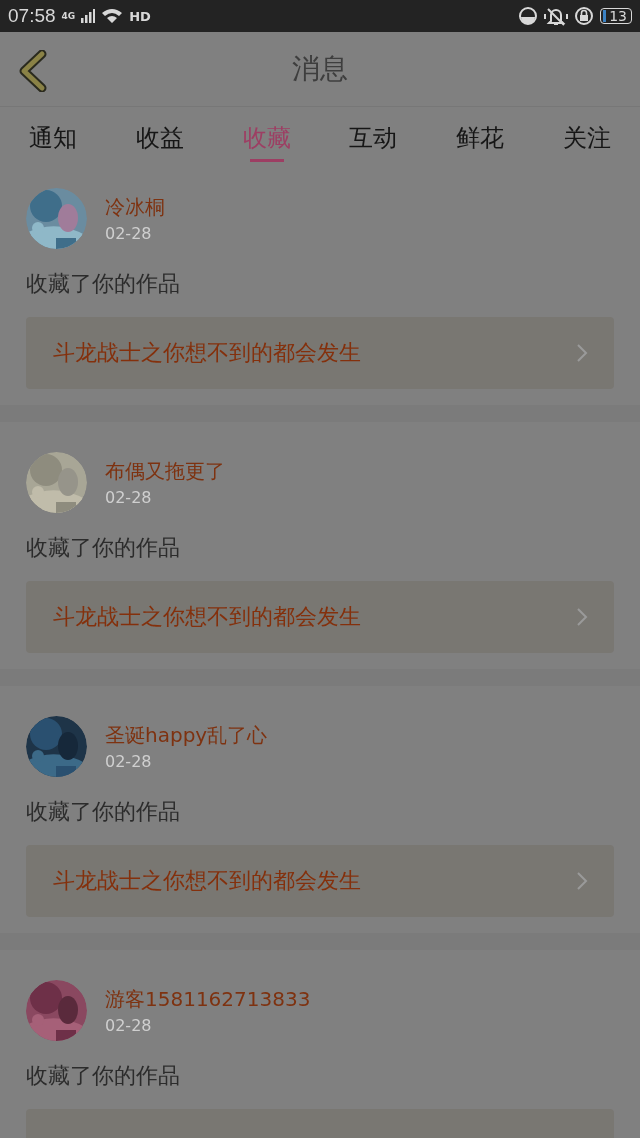  I want to click on vibrate-icon, so click(556, 16).